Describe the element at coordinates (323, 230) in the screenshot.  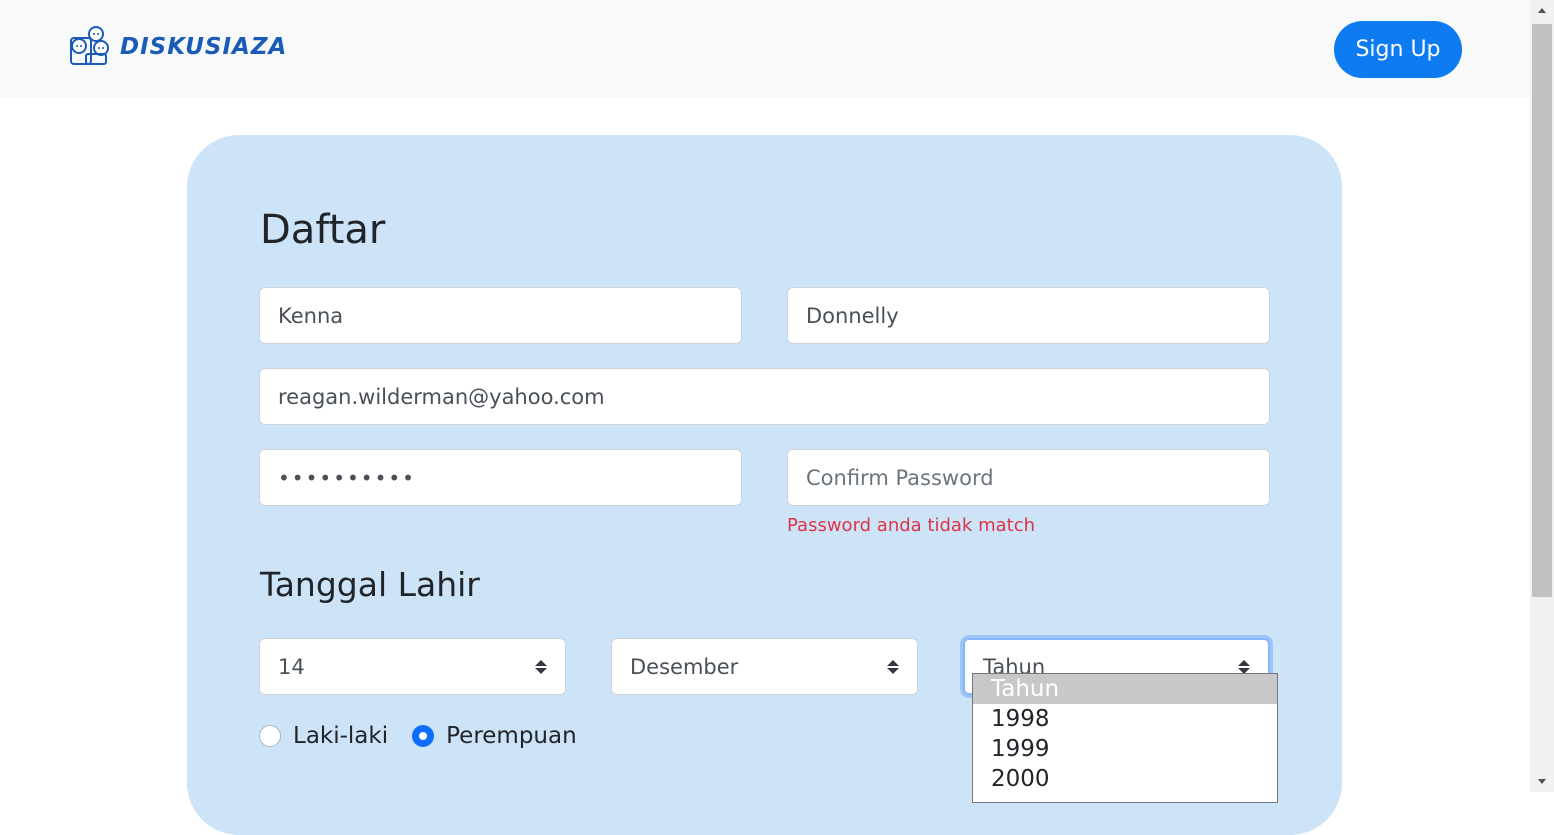
I see `form-title: Daftar` at that location.